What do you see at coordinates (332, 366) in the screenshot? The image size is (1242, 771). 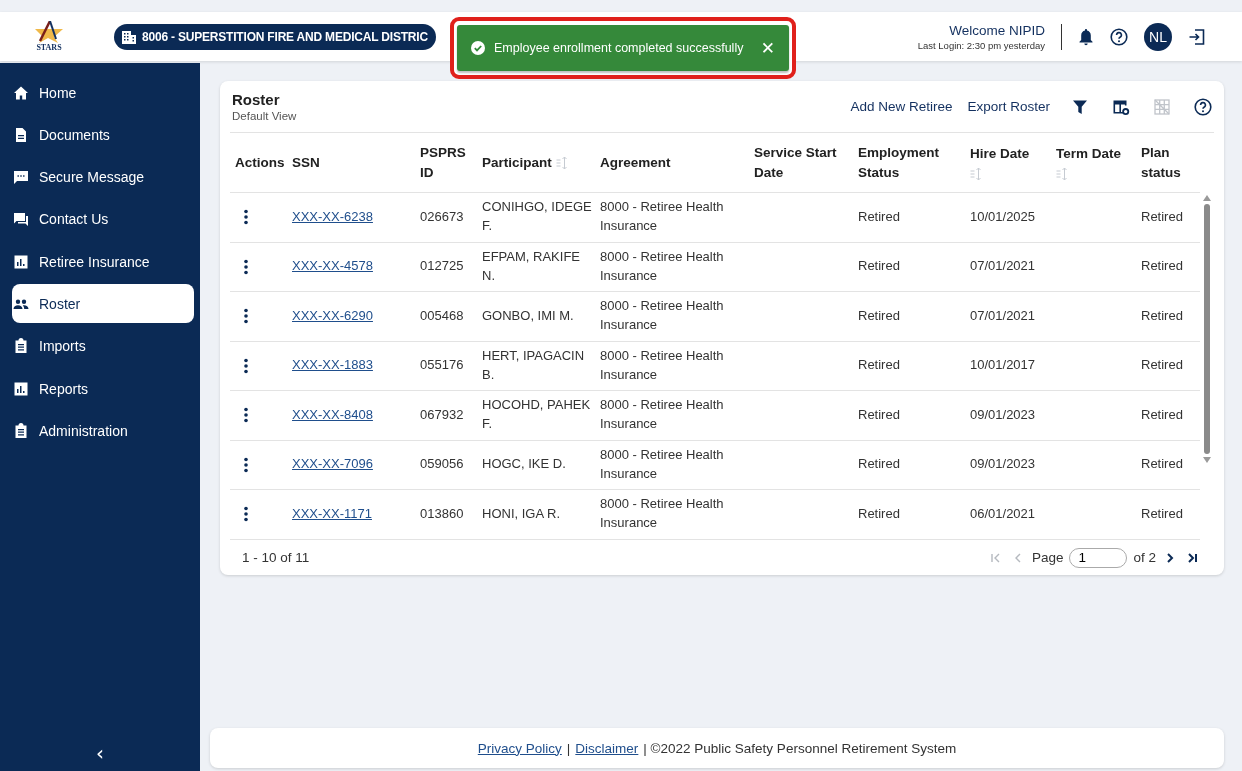 I see `ssn-link: XXX-XX-1883` at bounding box center [332, 366].